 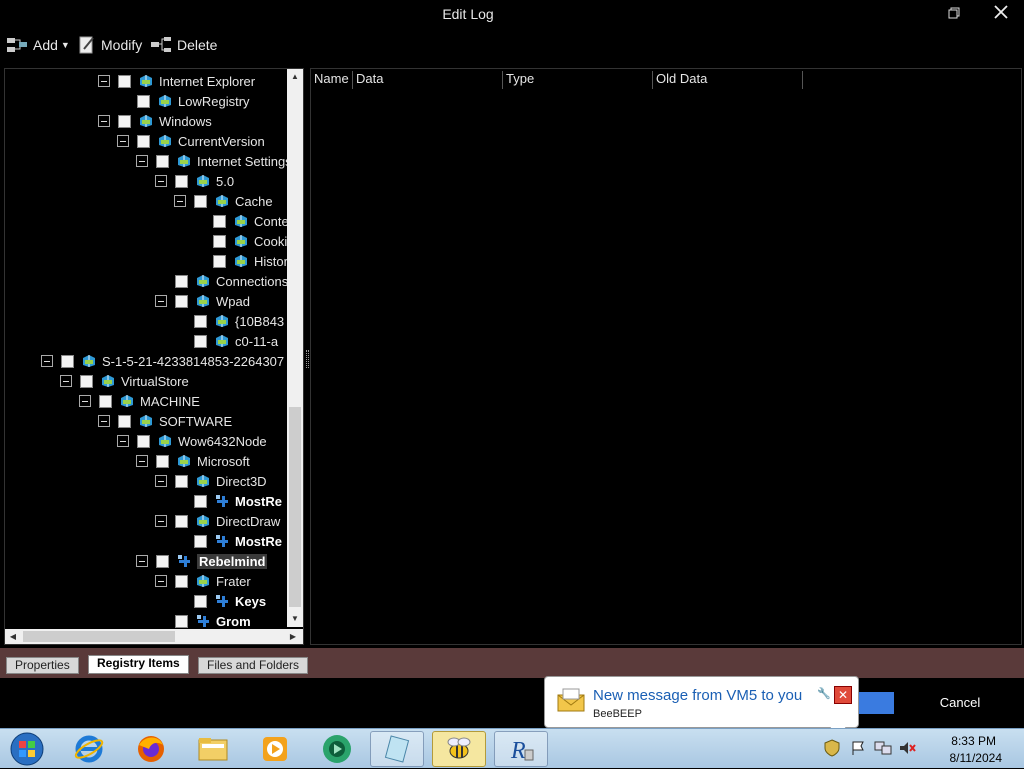 What do you see at coordinates (27, 749) in the screenshot?
I see `start-button` at bounding box center [27, 749].